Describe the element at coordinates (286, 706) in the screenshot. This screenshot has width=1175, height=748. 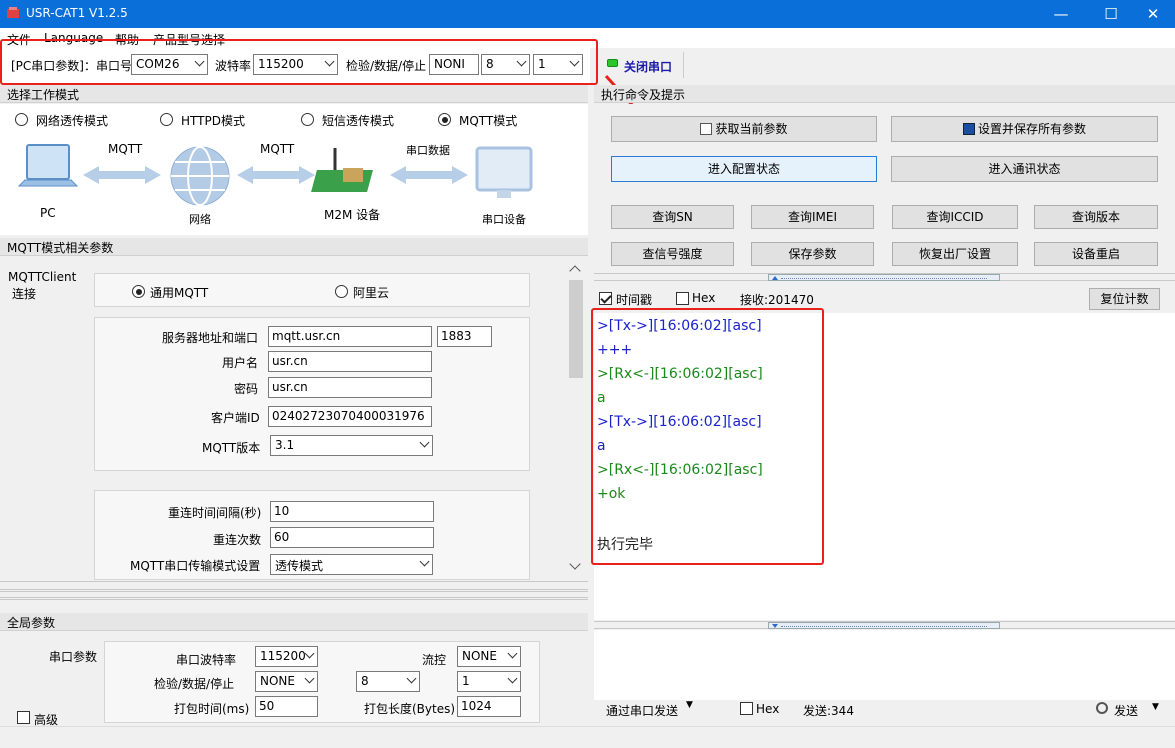
I see `pack-time-input: 50` at that location.